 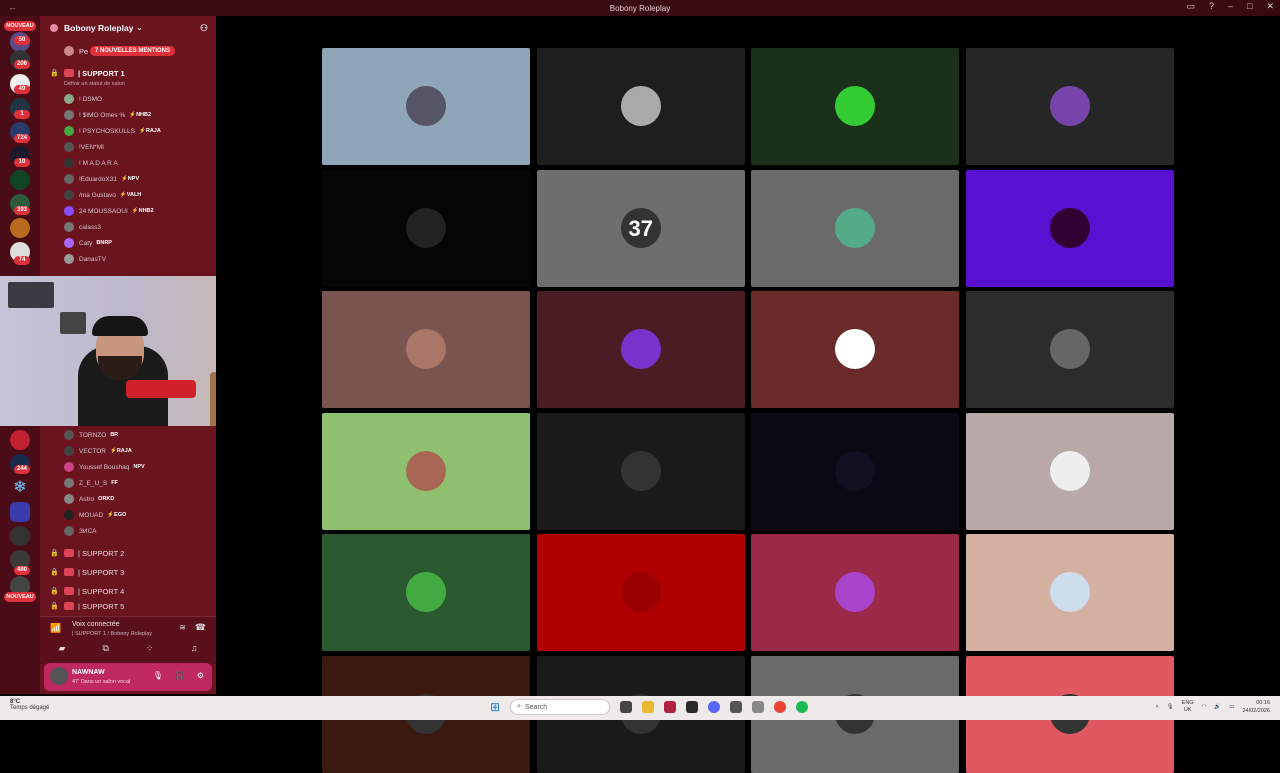 What do you see at coordinates (139, 211) in the screenshot?
I see `member-item: 24 MOUSSAOUI ⚡NHB2` at bounding box center [139, 211].